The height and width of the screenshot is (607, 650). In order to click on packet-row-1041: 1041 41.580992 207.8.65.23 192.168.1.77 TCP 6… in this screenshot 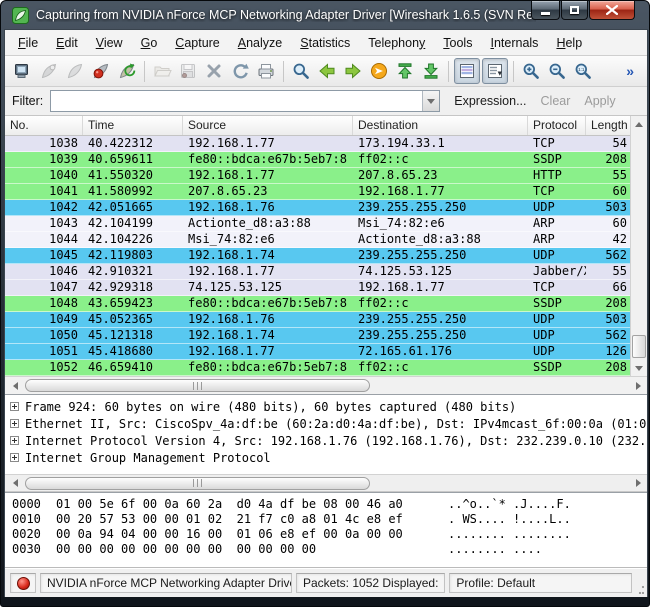, I will do `click(318, 192)`.